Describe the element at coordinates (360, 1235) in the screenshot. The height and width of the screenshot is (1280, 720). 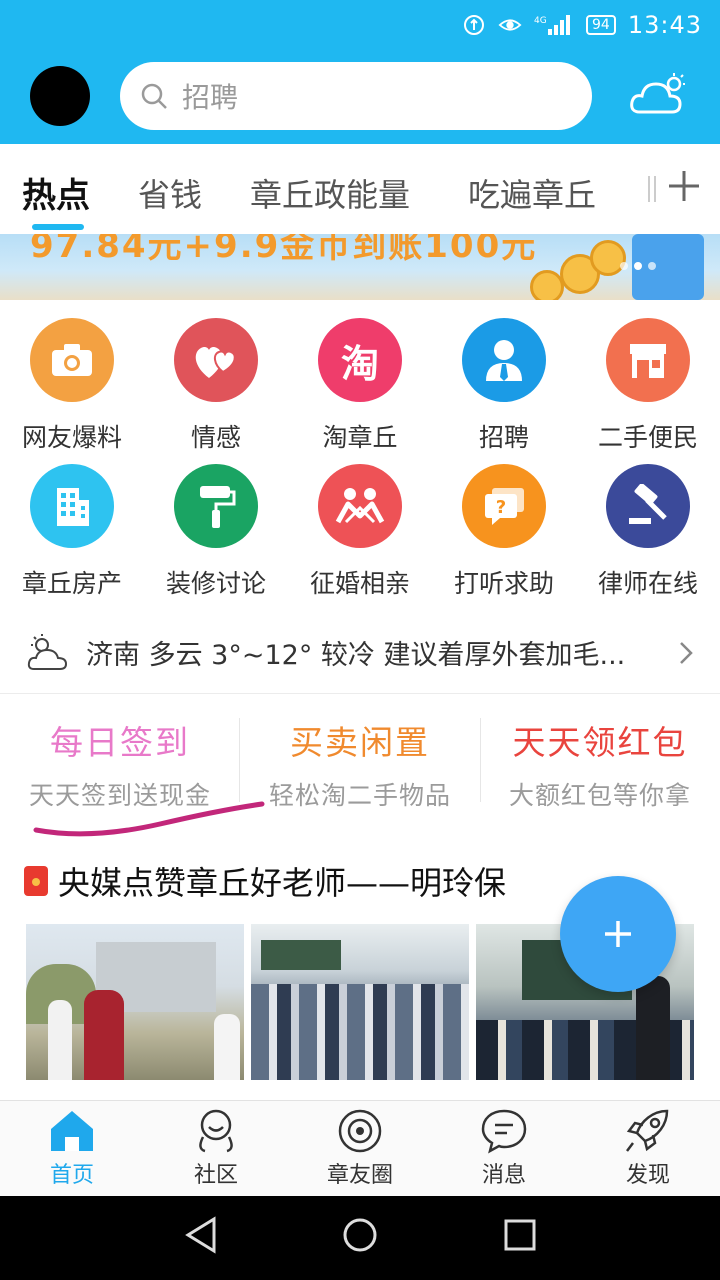
I see `home-button-icon` at that location.